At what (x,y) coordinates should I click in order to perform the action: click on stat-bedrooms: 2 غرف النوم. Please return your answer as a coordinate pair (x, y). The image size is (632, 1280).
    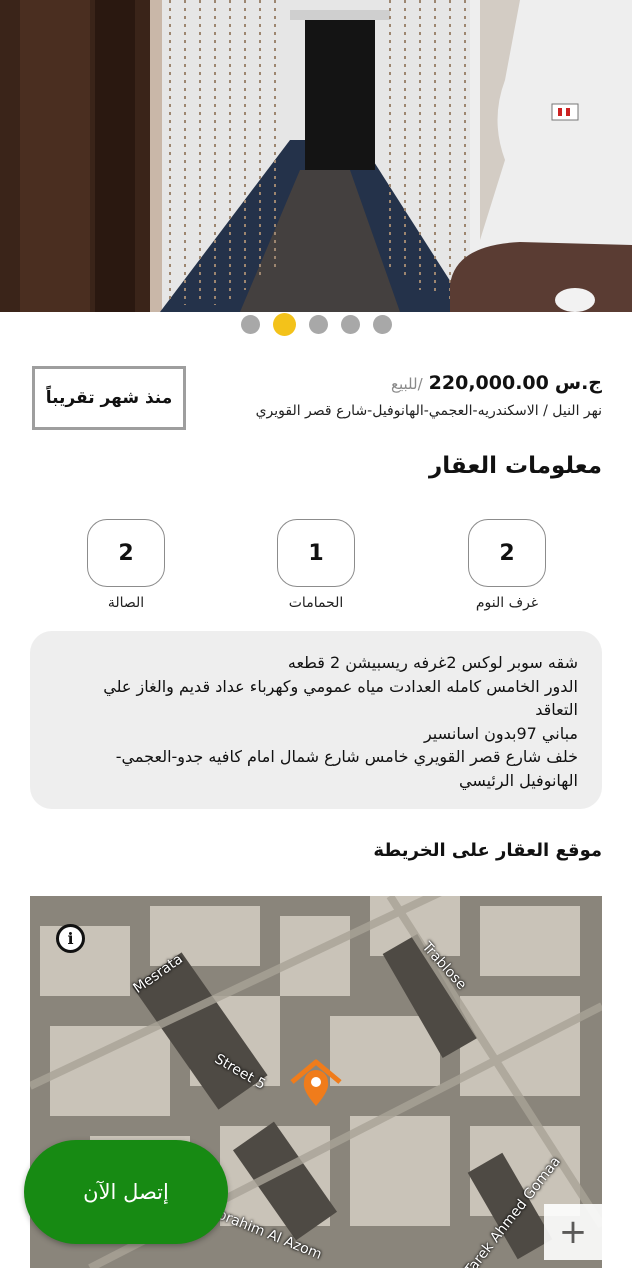
    Looking at the image, I should click on (507, 565).